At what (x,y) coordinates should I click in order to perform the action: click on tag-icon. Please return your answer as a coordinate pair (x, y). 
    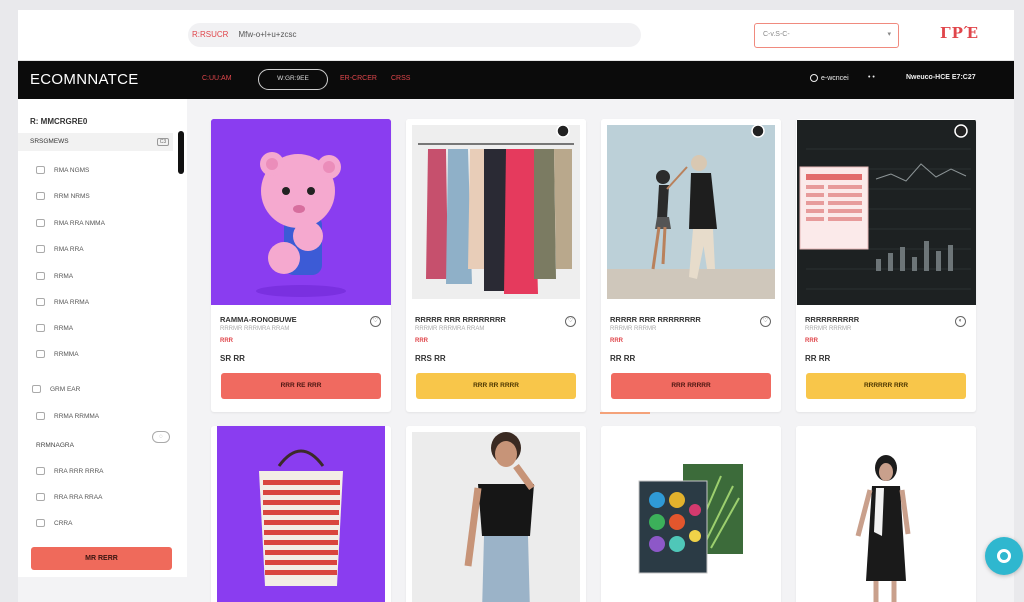
    Looking at the image, I should click on (40, 170).